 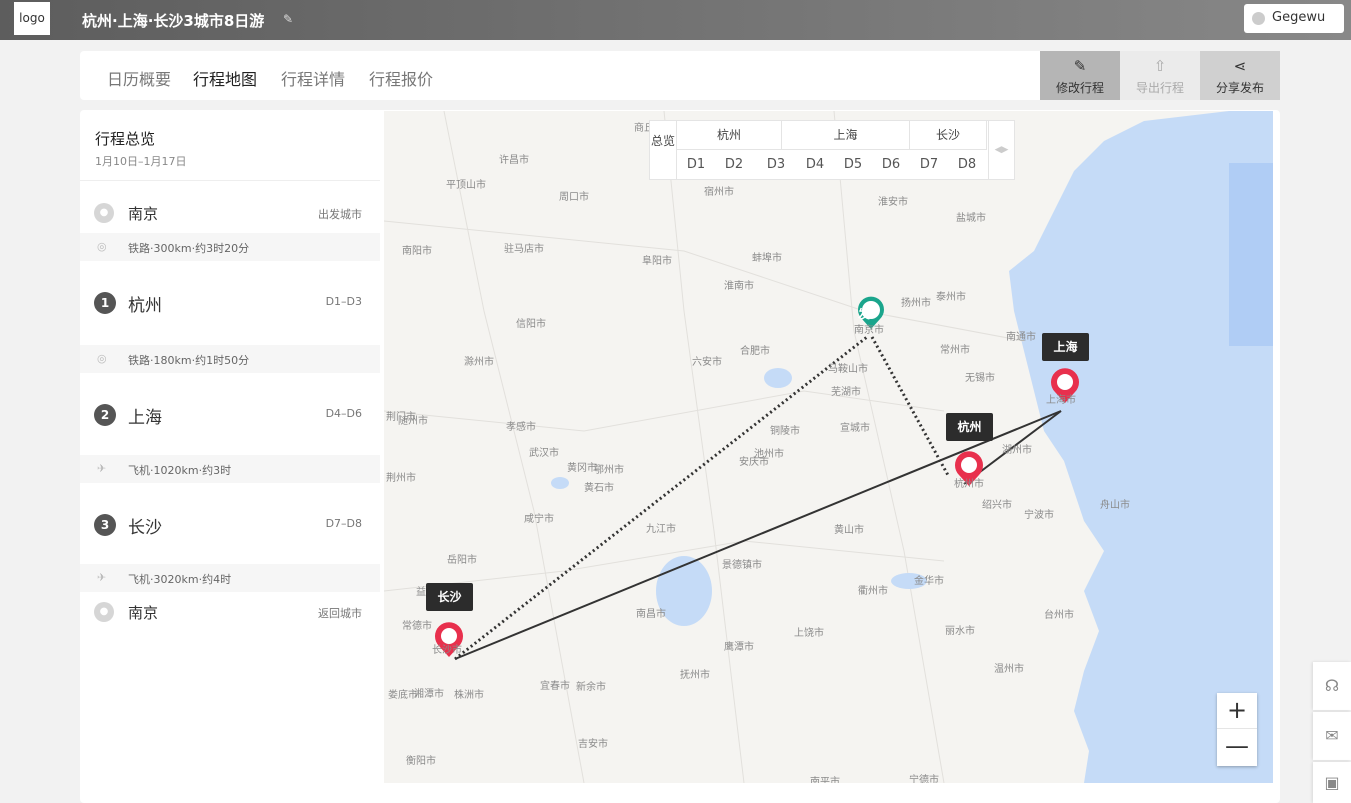 I want to click on map-city-label: 湘潭市, so click(x=429, y=694).